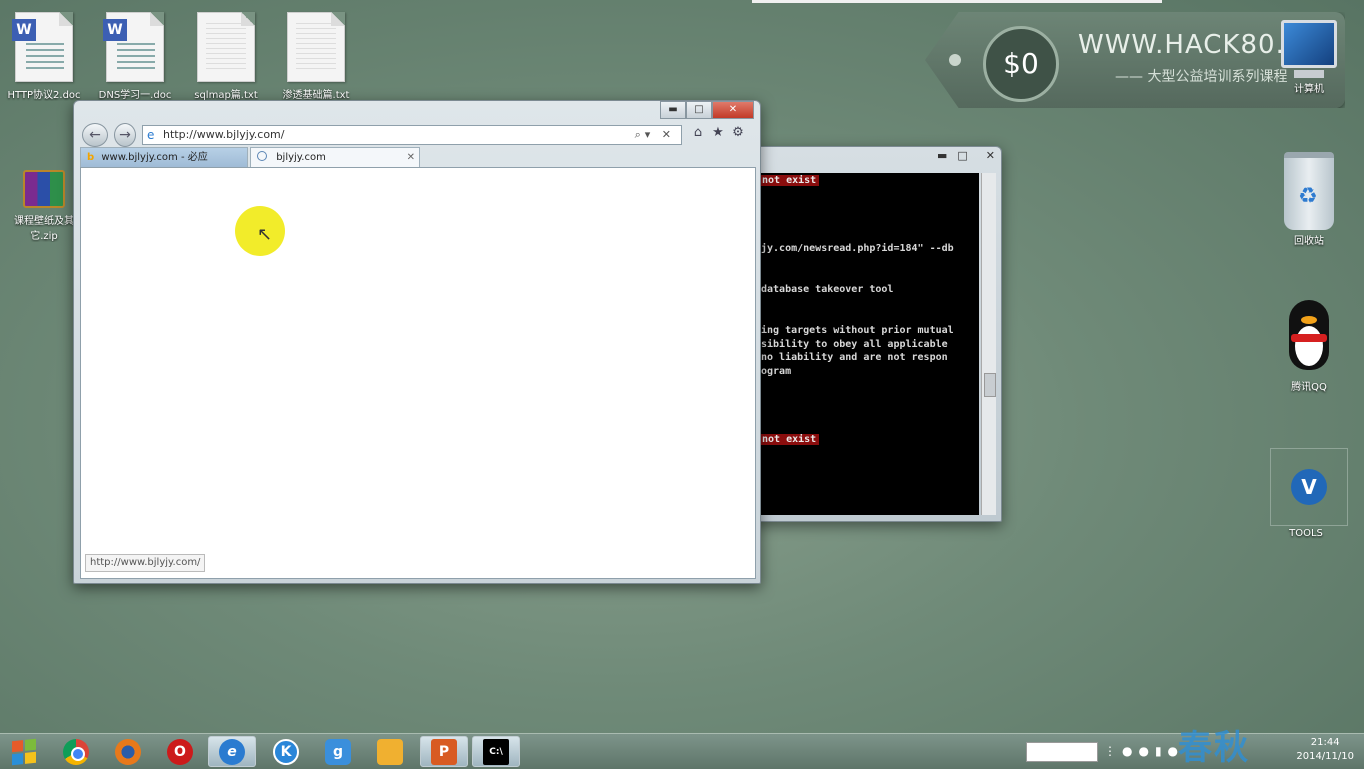 This screenshot has width=1364, height=769. I want to click on taskbar-opera: O, so click(180, 751).